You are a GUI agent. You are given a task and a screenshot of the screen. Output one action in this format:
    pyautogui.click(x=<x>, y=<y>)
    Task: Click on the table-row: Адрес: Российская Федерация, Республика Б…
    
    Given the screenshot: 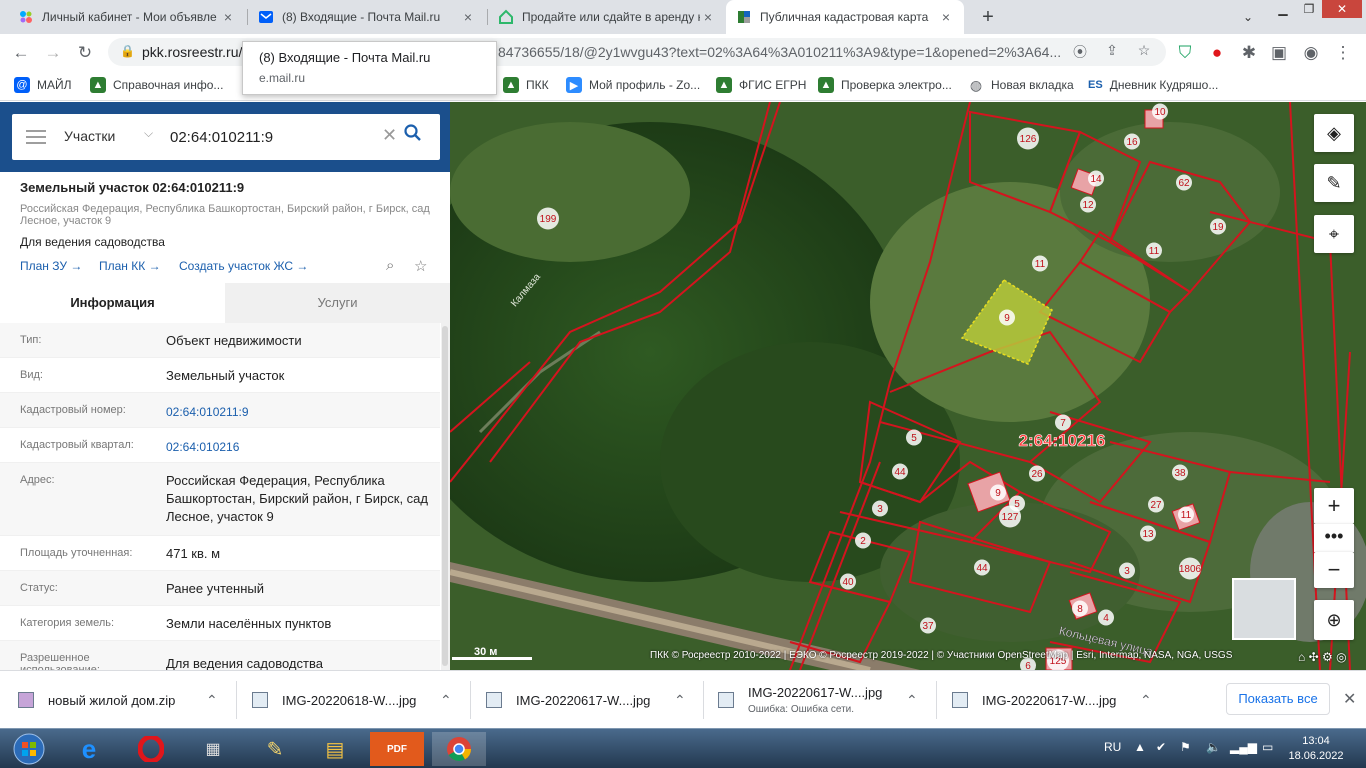 What is the action you would take?
    pyautogui.click(x=220, y=499)
    